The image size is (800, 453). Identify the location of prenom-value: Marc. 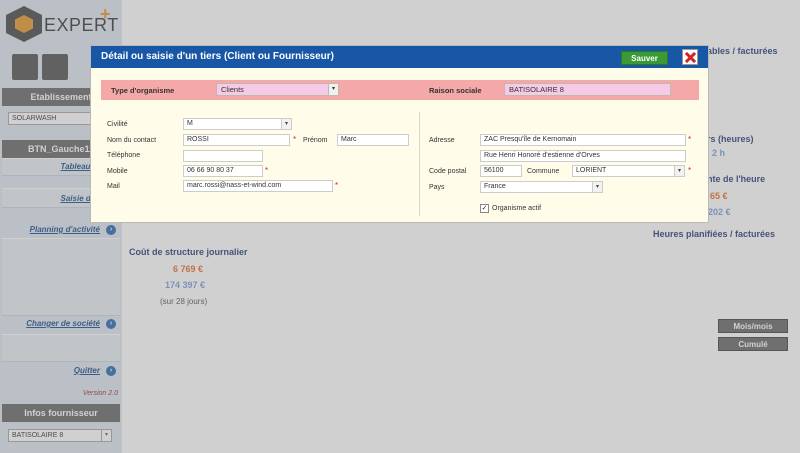
(349, 139).